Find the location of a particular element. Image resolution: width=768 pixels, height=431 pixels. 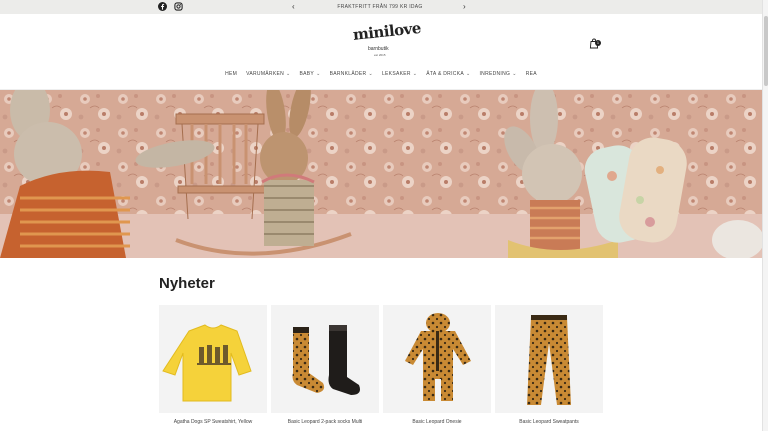

announcement-message: FRAKTFRITT FRÅN 799 KR IDAG is located at coordinates (380, 7).